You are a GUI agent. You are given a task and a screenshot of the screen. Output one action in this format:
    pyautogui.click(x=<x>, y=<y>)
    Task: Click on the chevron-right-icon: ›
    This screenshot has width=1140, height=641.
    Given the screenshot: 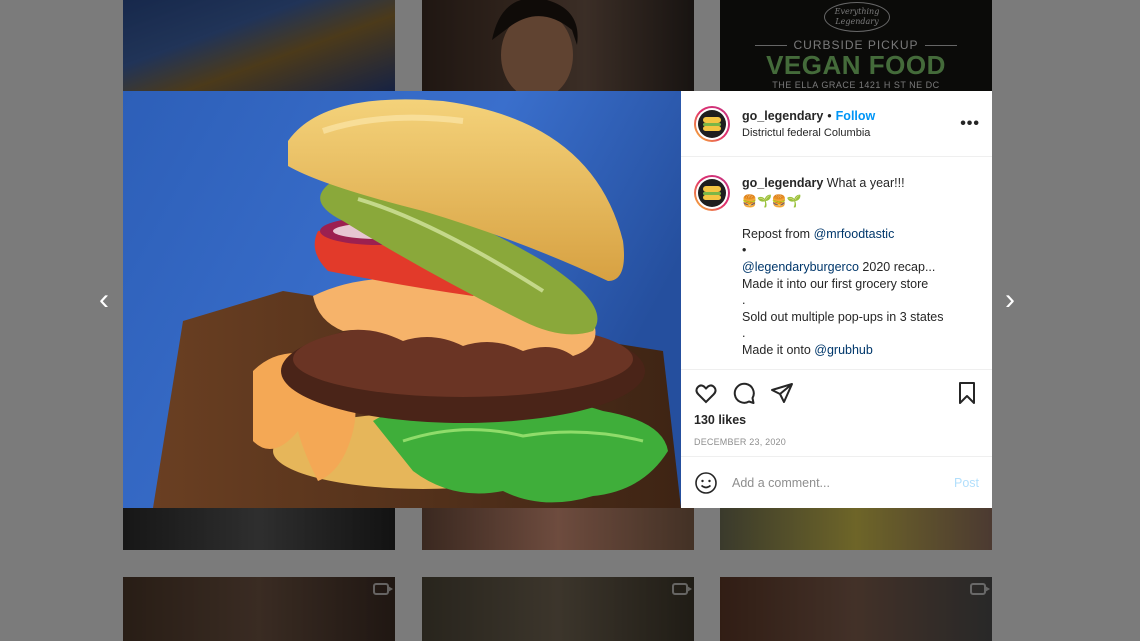 What is the action you would take?
    pyautogui.click(x=1010, y=300)
    